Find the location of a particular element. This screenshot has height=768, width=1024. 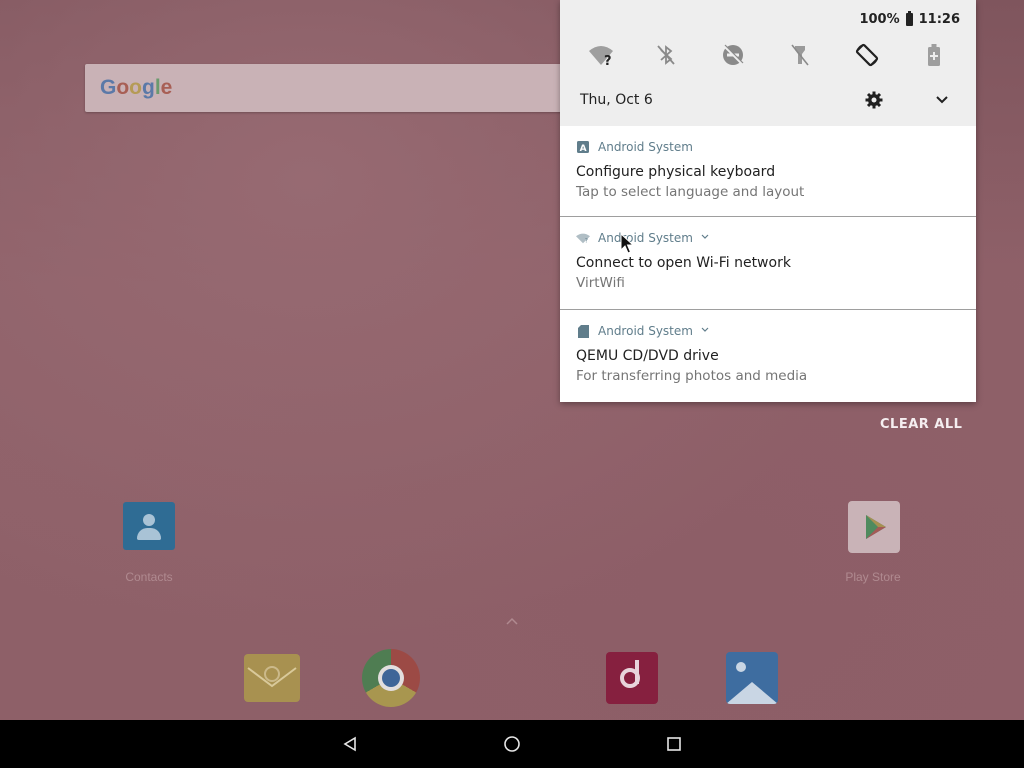

quick-settings-tiles: ? is located at coordinates (768, 55).